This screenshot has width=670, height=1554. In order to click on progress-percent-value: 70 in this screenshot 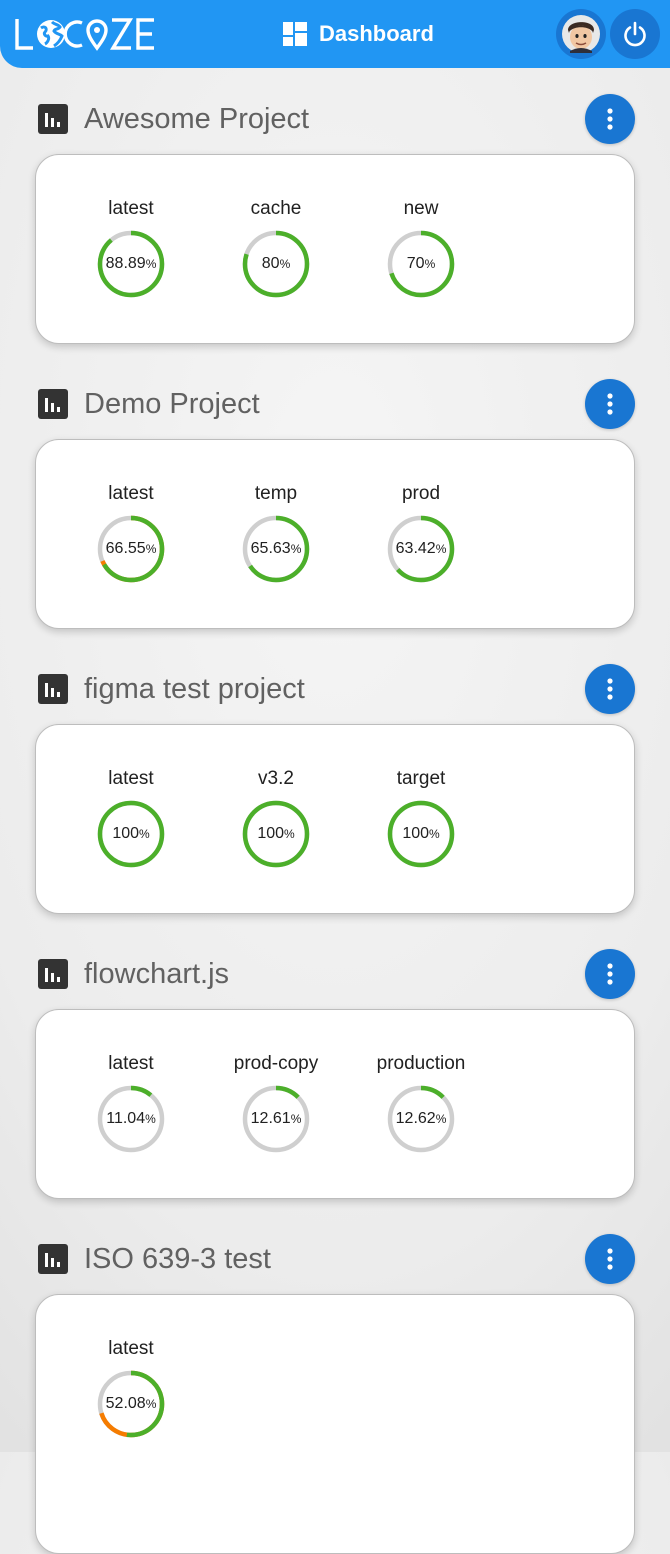, I will do `click(415, 263)`.